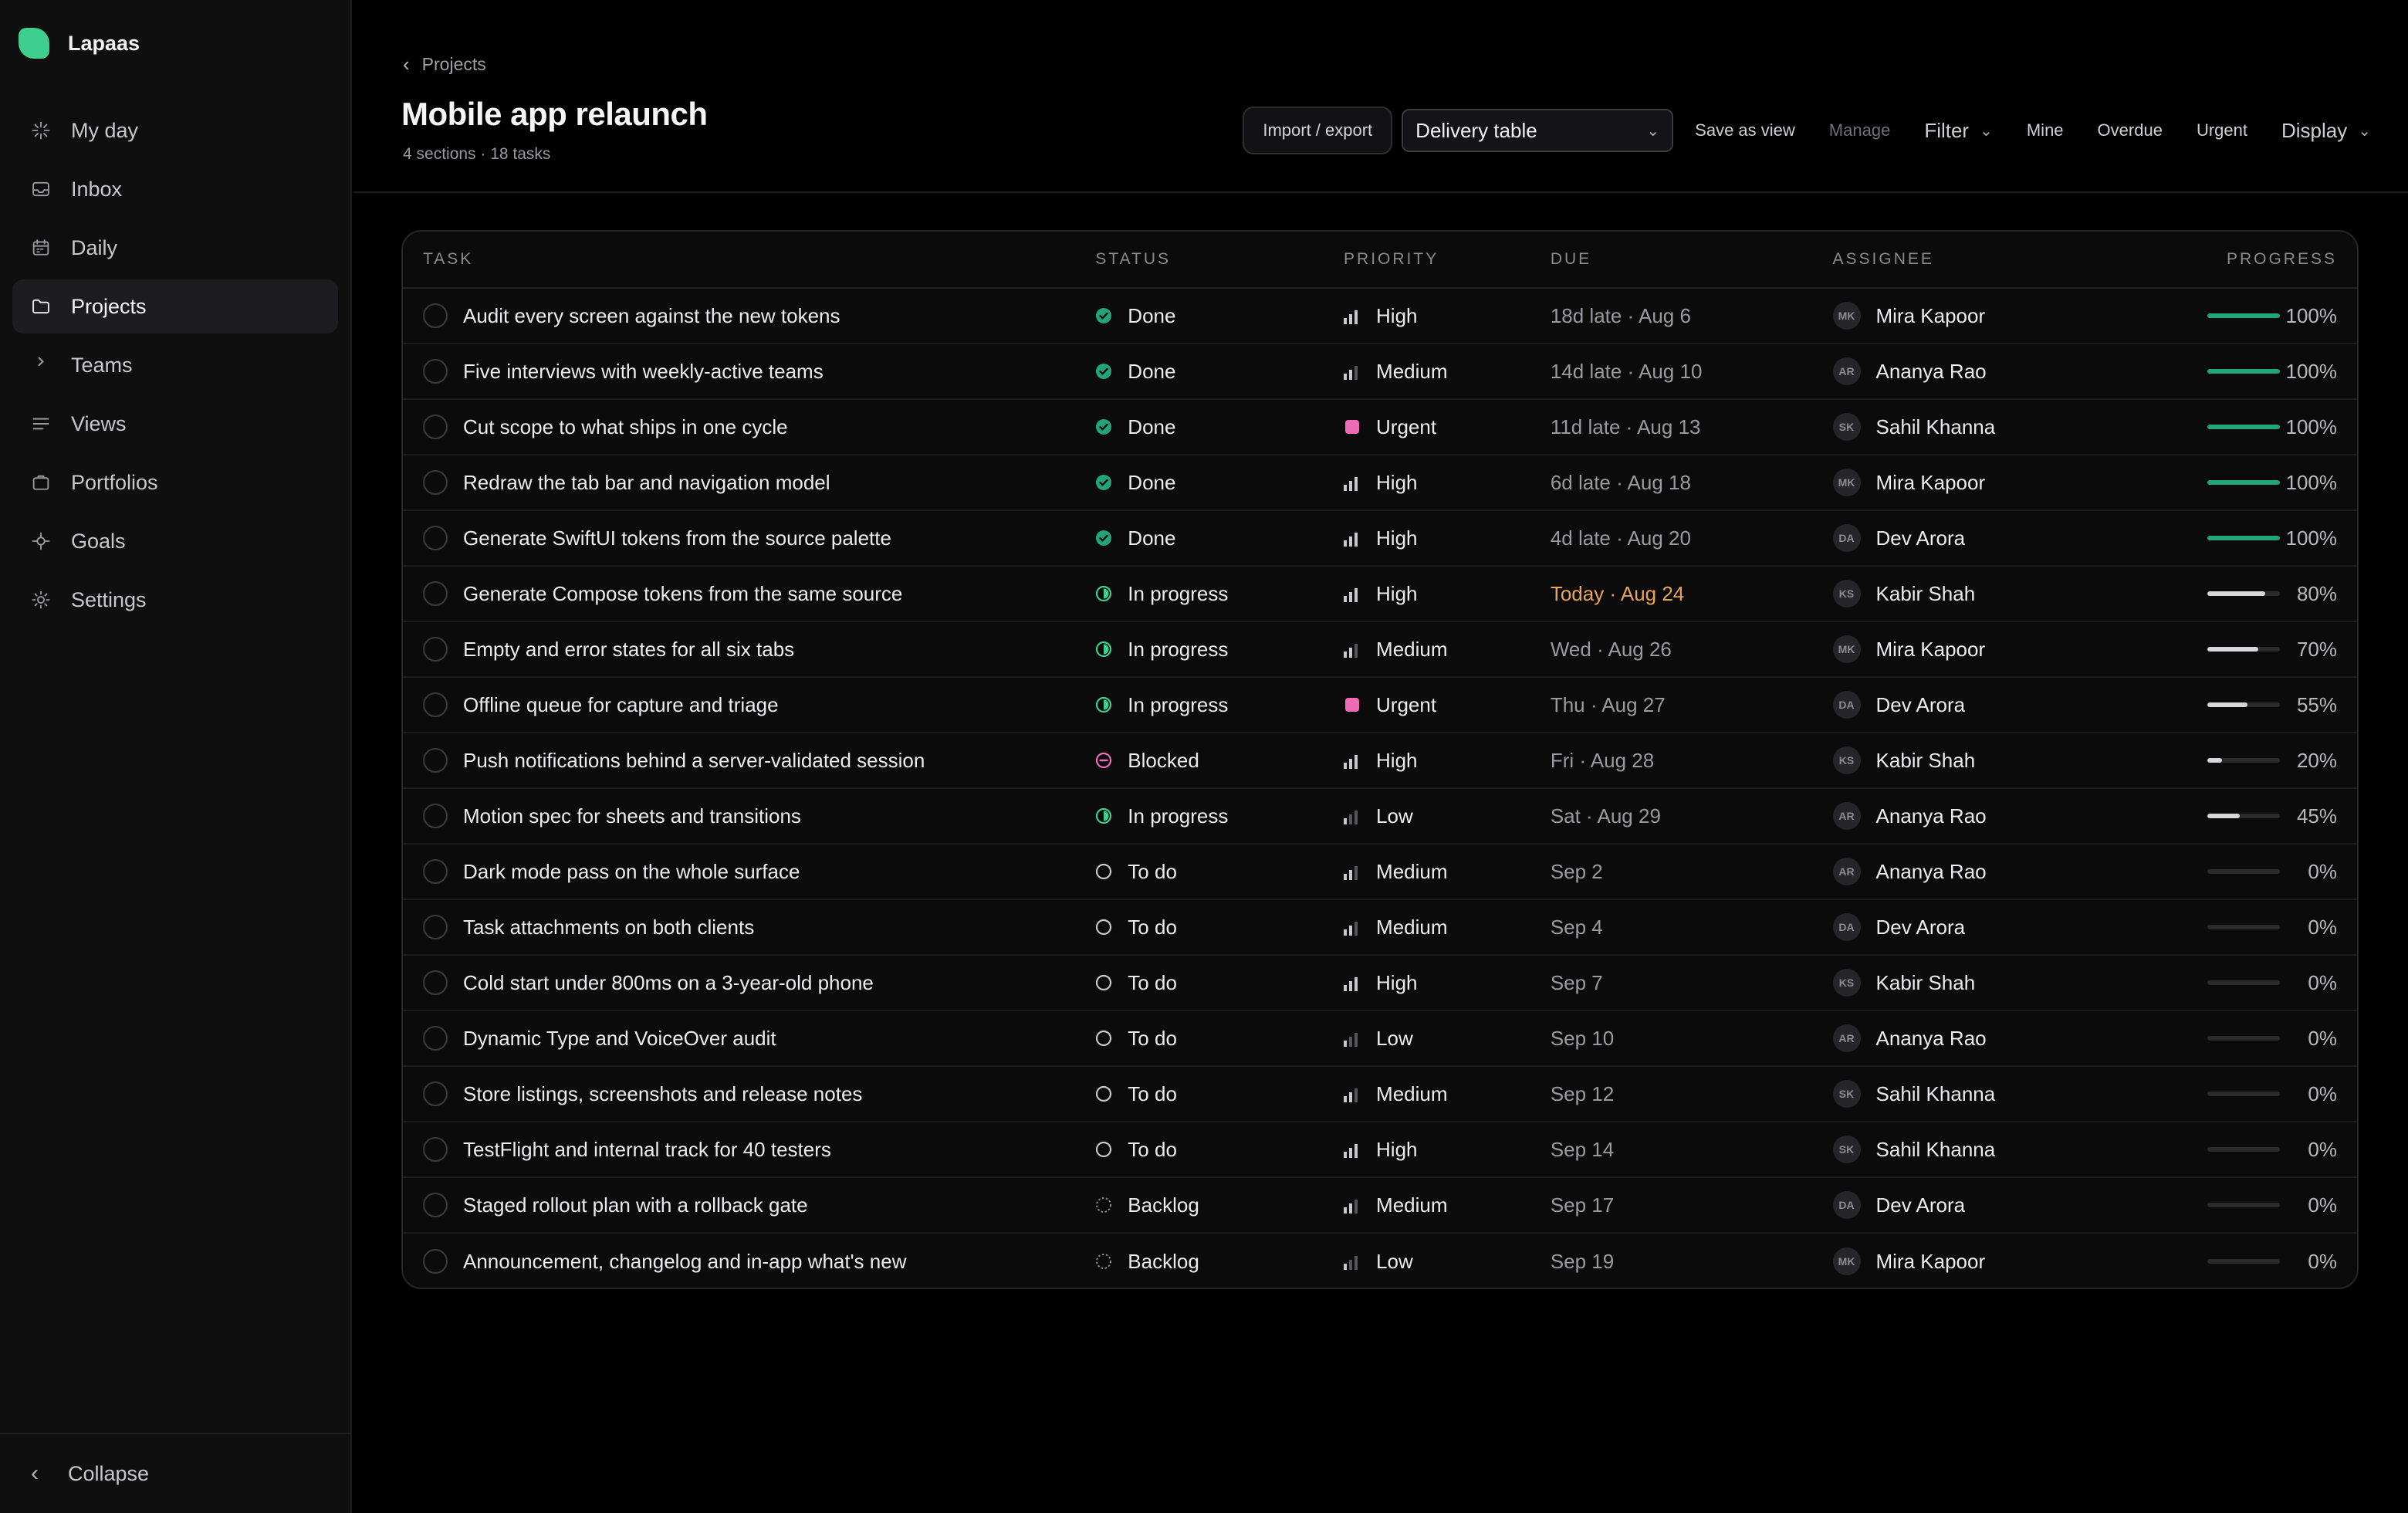 The width and height of the screenshot is (2408, 1513). Describe the element at coordinates (1987, 427) in the screenshot. I see `assignee-cell: SK Sahil Khanna` at that location.